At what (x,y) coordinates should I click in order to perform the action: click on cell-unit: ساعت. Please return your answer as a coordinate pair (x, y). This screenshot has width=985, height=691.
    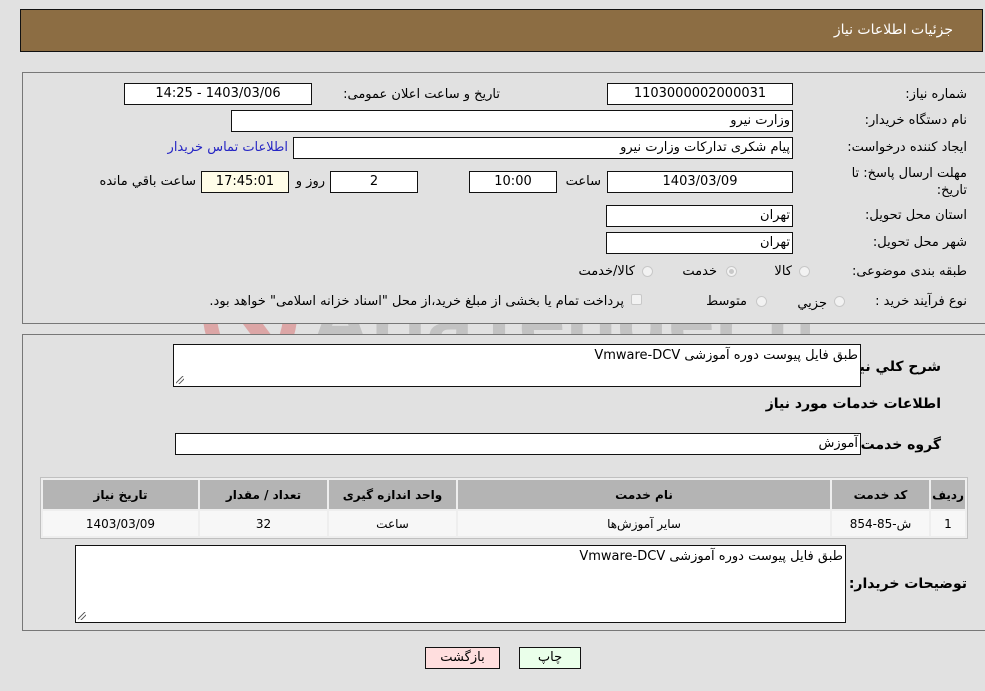
    Looking at the image, I should click on (392, 523).